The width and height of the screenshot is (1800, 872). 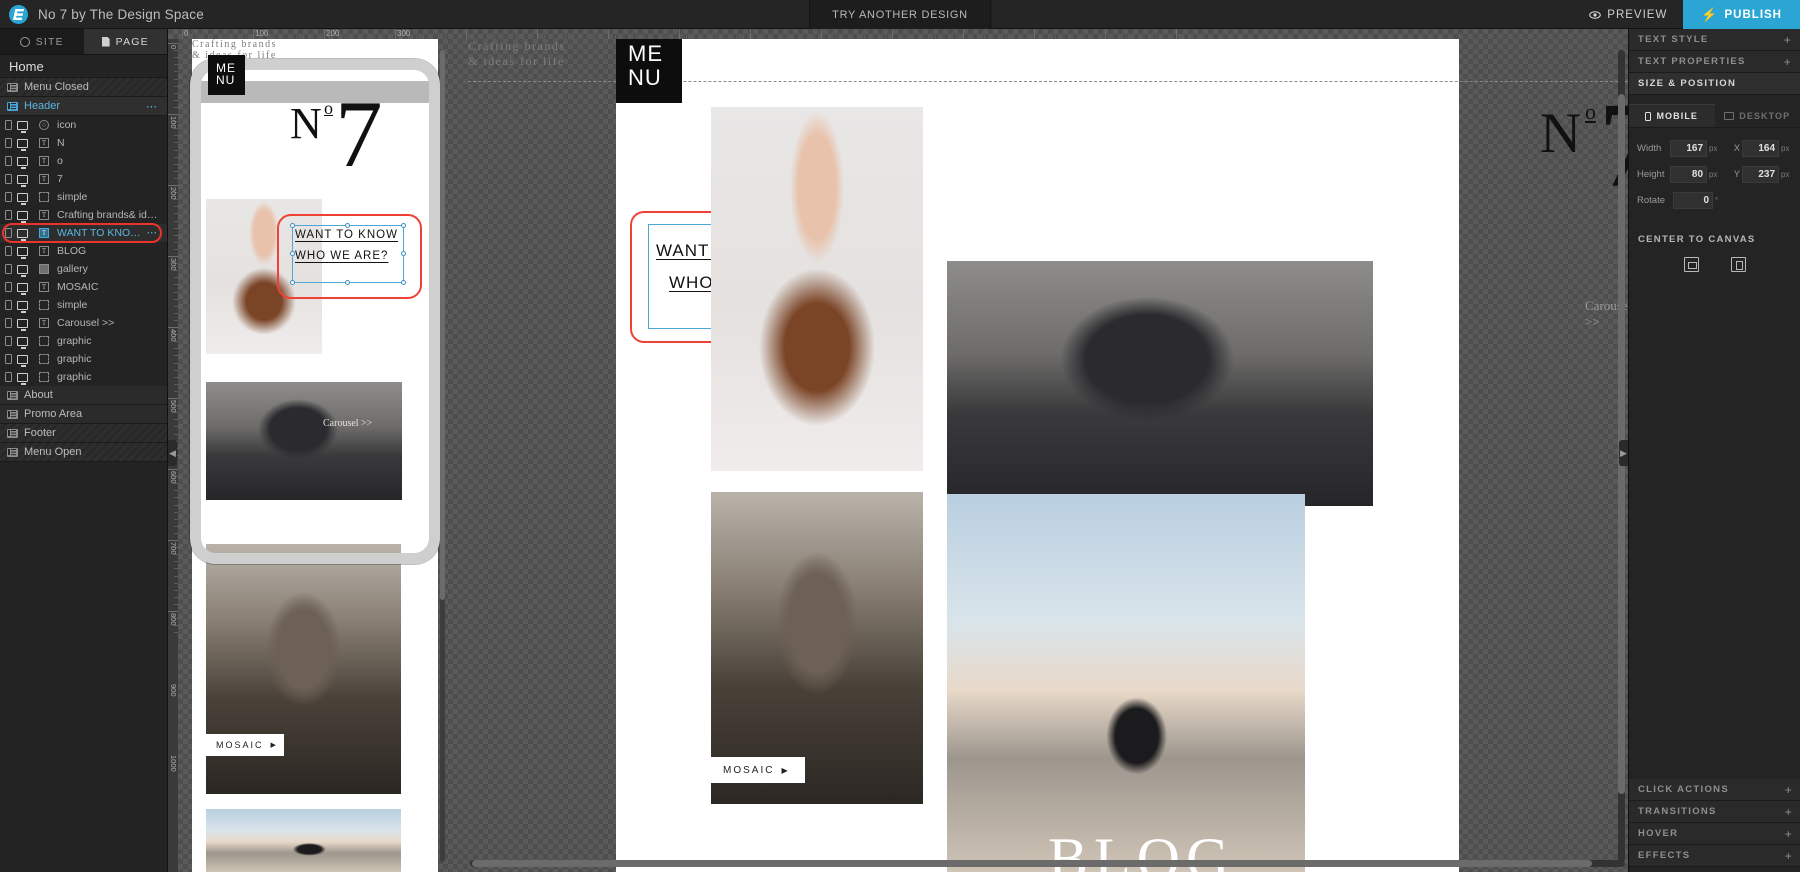 What do you see at coordinates (649, 71) in the screenshot?
I see `desktop-menu-button: ME NU` at bounding box center [649, 71].